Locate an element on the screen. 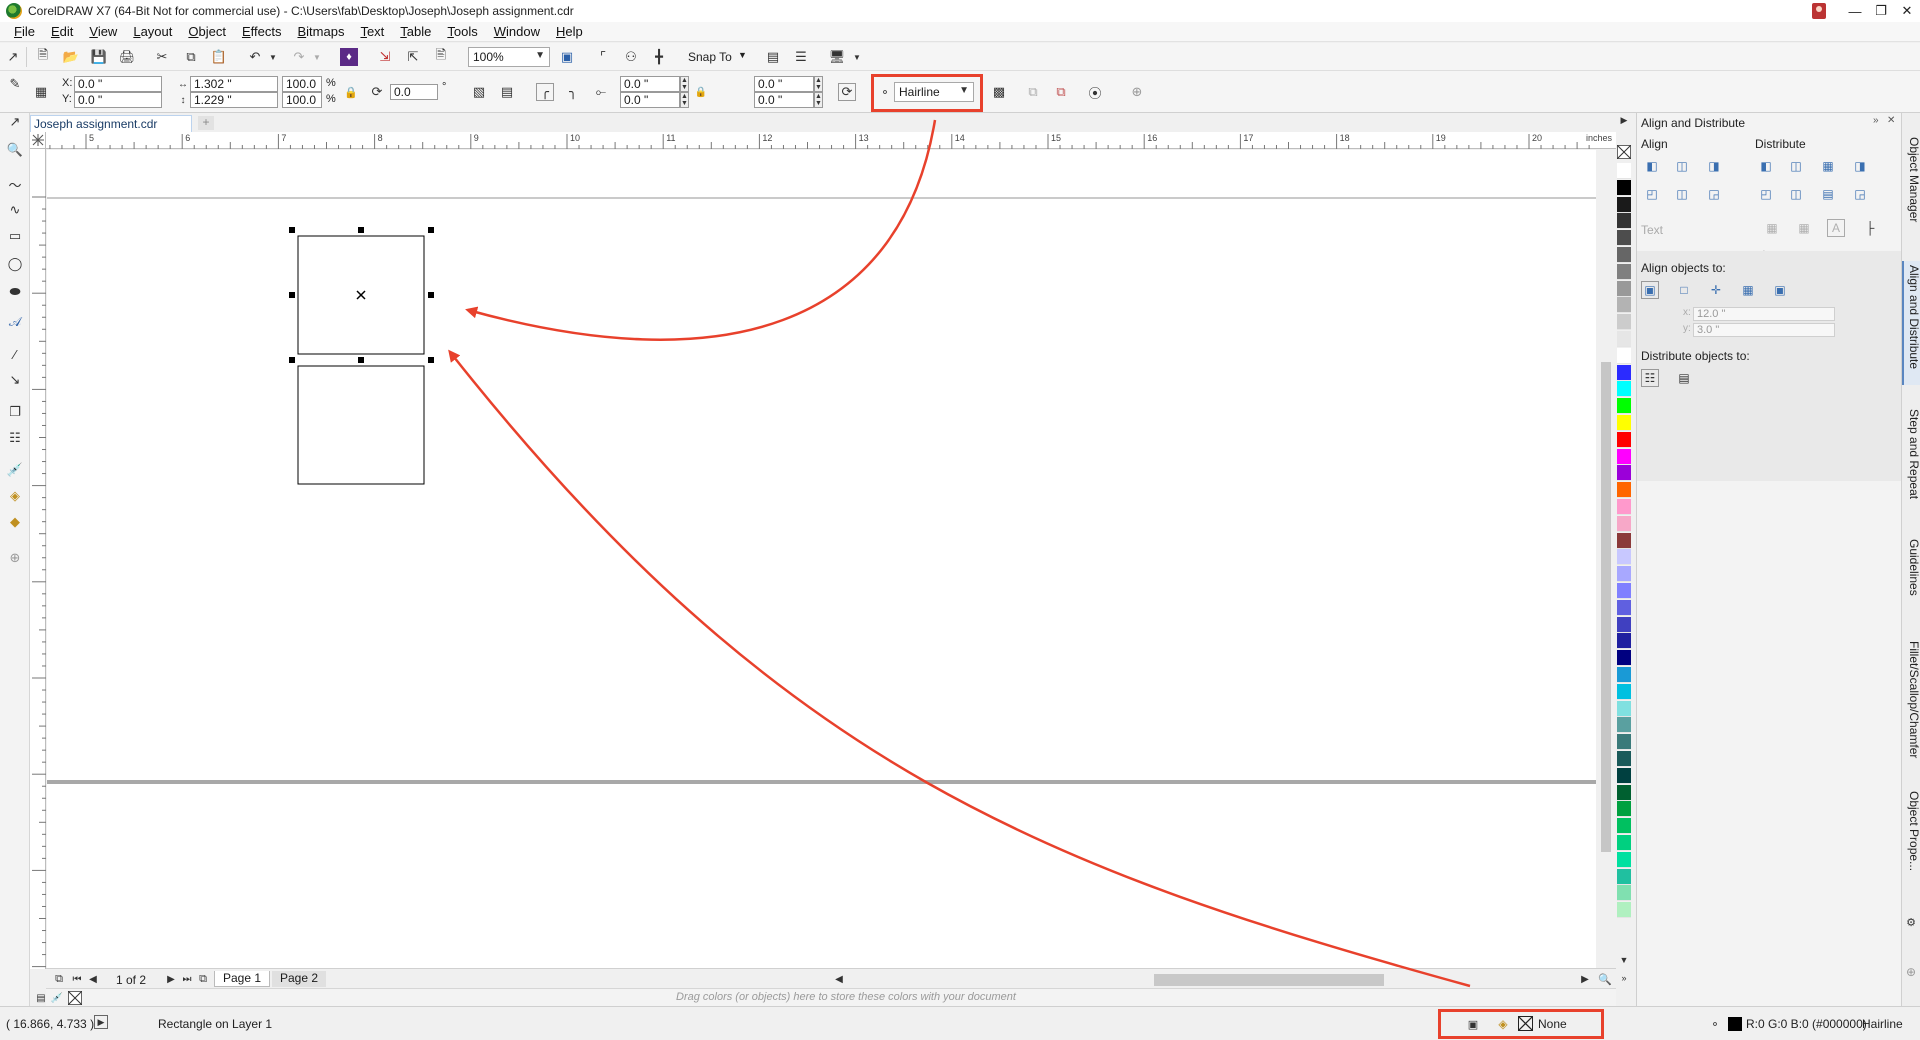 Image resolution: width=1920 pixels, height=1040 pixels. mirror-horizontal-icon: ▧ is located at coordinates (479, 92).